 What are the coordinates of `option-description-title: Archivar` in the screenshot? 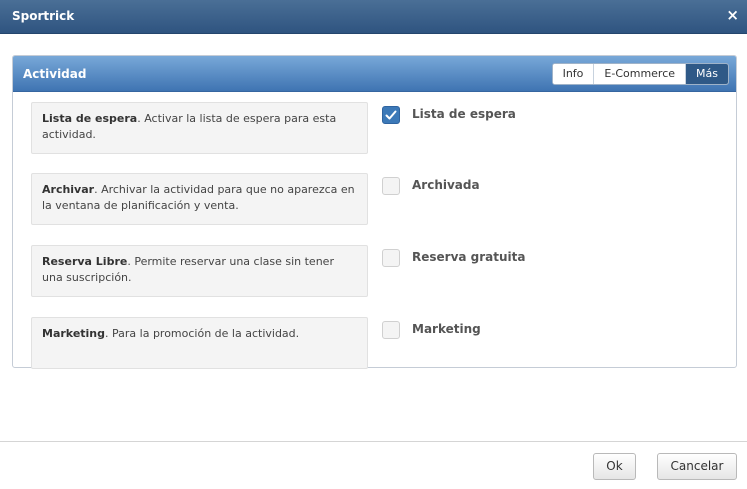 It's located at (68, 189).